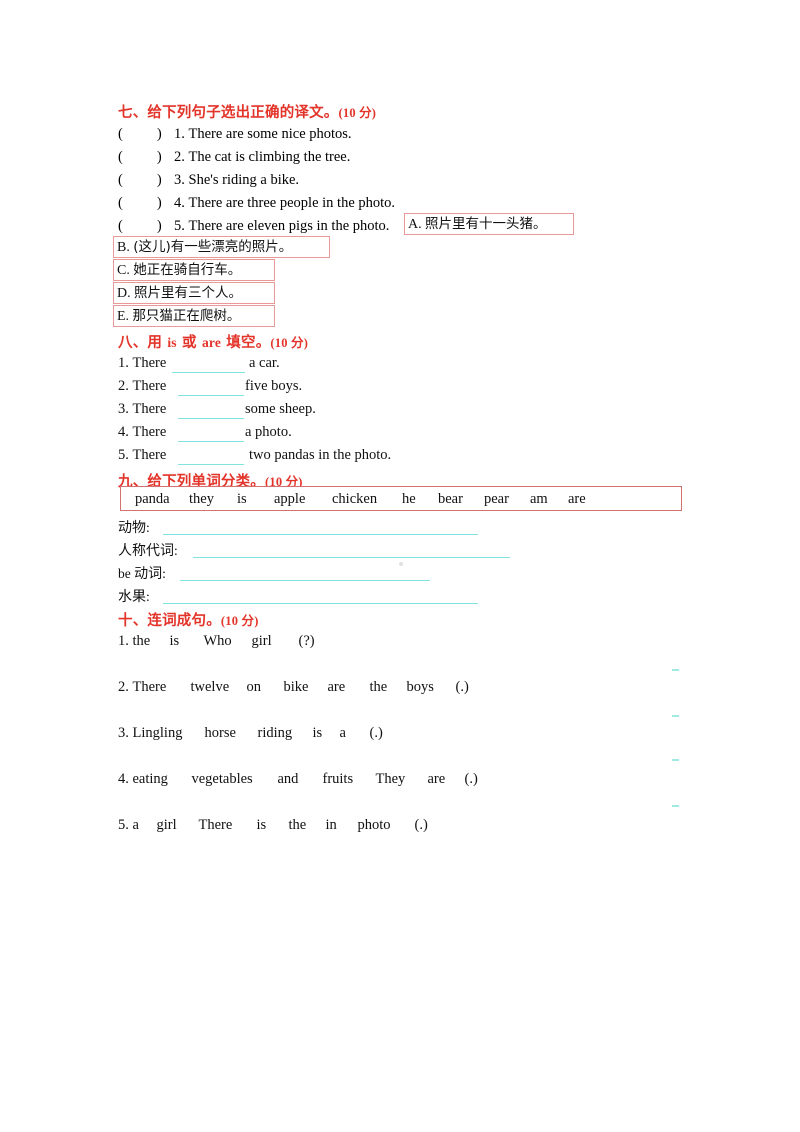 This screenshot has height=1132, width=800. Describe the element at coordinates (221, 247) in the screenshot. I see `translation-option-b: B. (这儿)有一些漂亮的照片。` at that location.